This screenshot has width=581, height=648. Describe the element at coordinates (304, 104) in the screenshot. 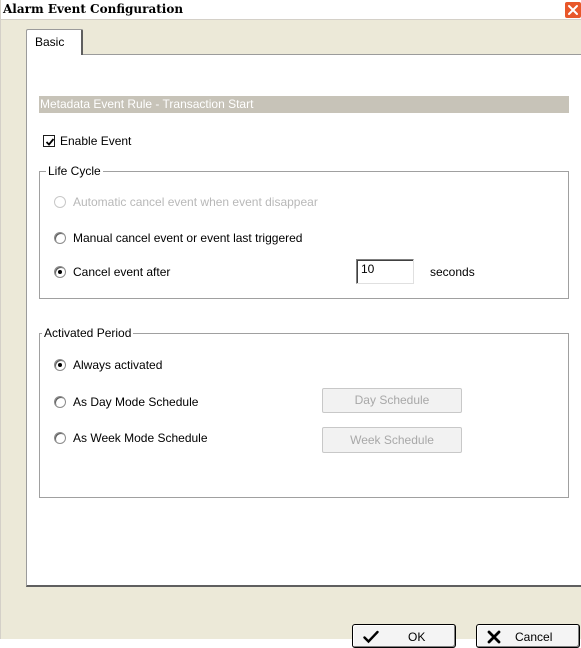

I see `rule-header: Metadata Event Rule - Transaction Start` at that location.